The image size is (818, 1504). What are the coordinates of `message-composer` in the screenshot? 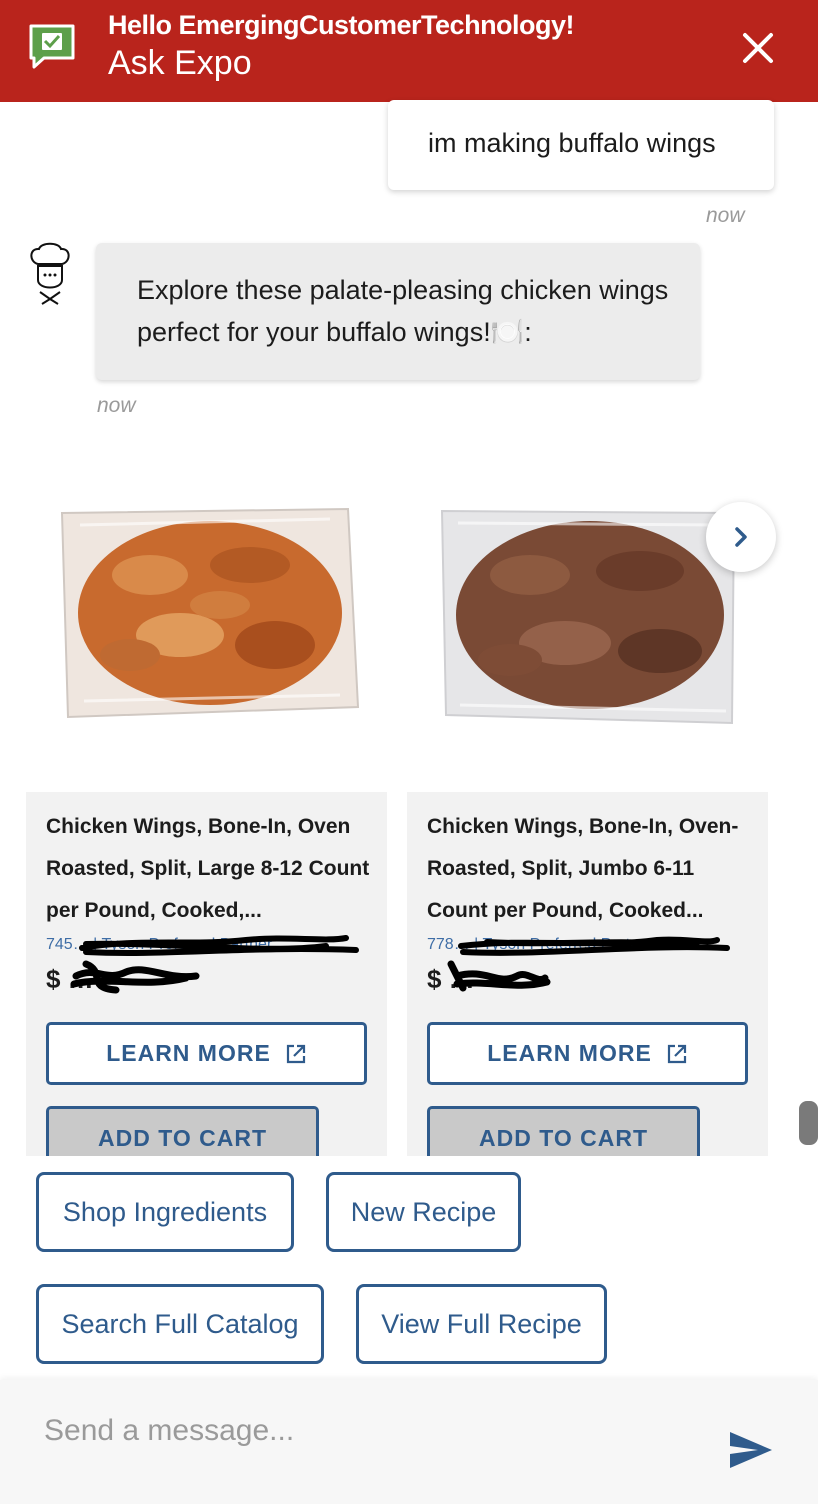 It's located at (409, 1442).